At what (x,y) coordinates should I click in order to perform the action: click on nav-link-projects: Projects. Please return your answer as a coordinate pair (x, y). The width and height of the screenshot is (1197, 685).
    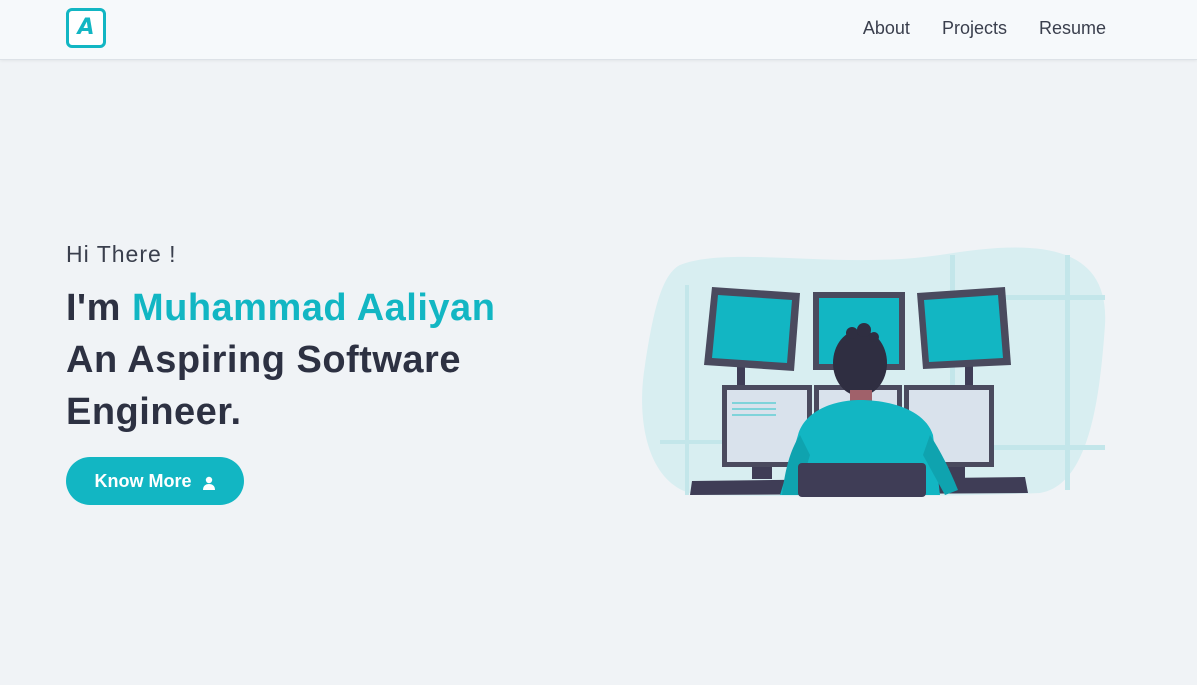
    Looking at the image, I should click on (974, 28).